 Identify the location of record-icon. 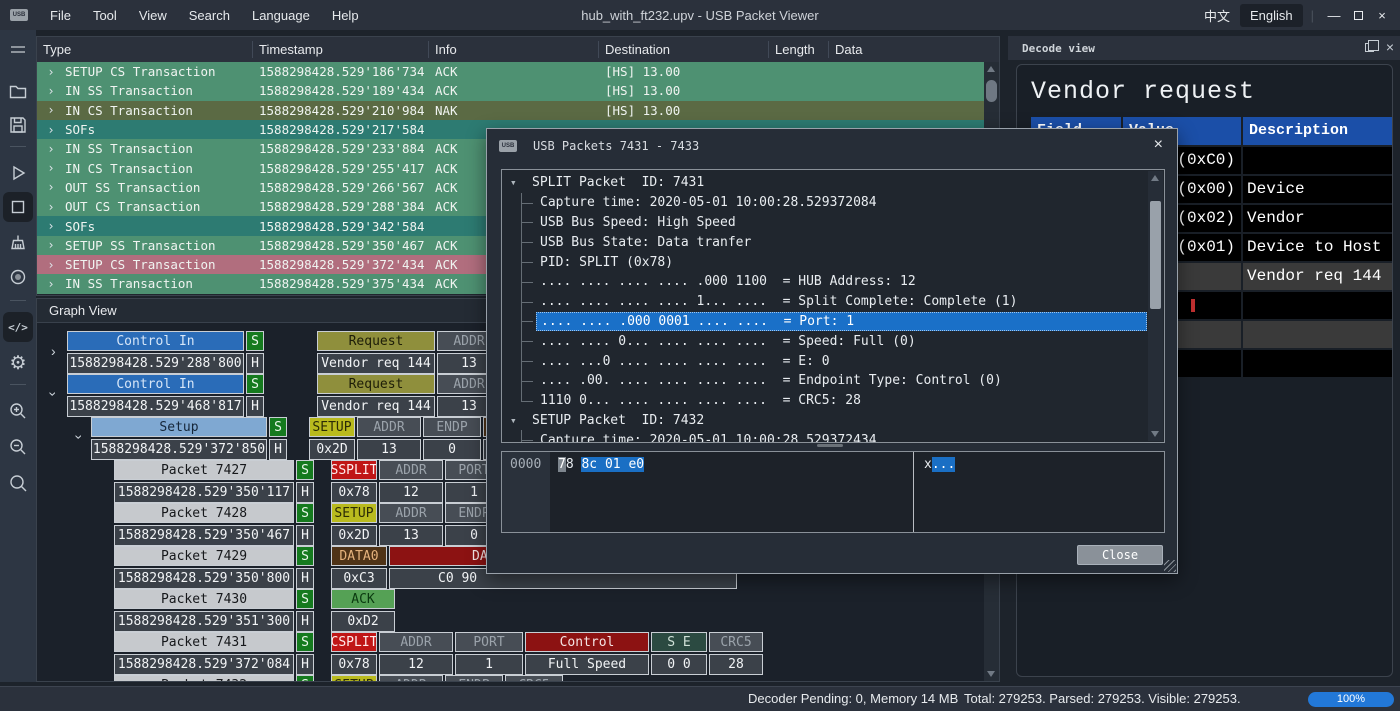
(18, 277).